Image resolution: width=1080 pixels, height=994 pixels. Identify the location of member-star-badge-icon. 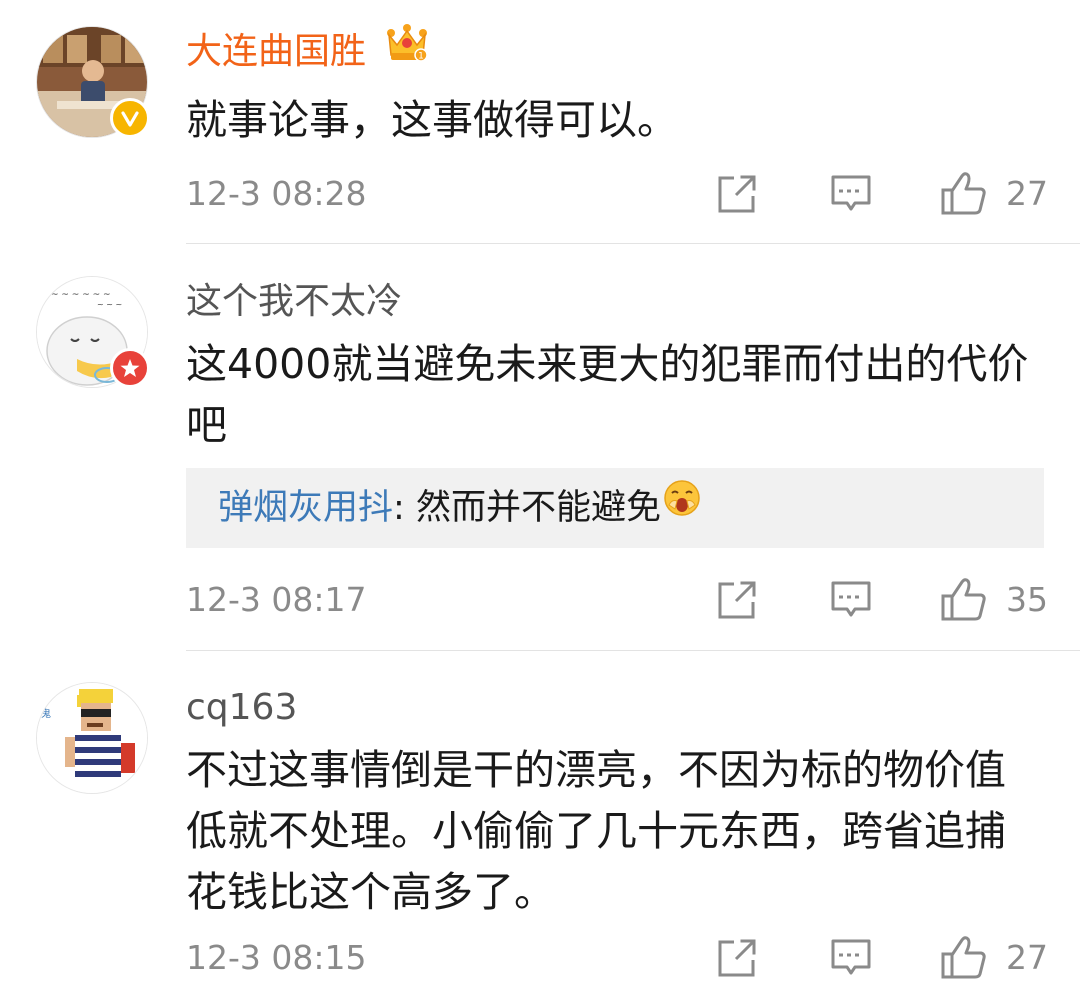
(130, 368).